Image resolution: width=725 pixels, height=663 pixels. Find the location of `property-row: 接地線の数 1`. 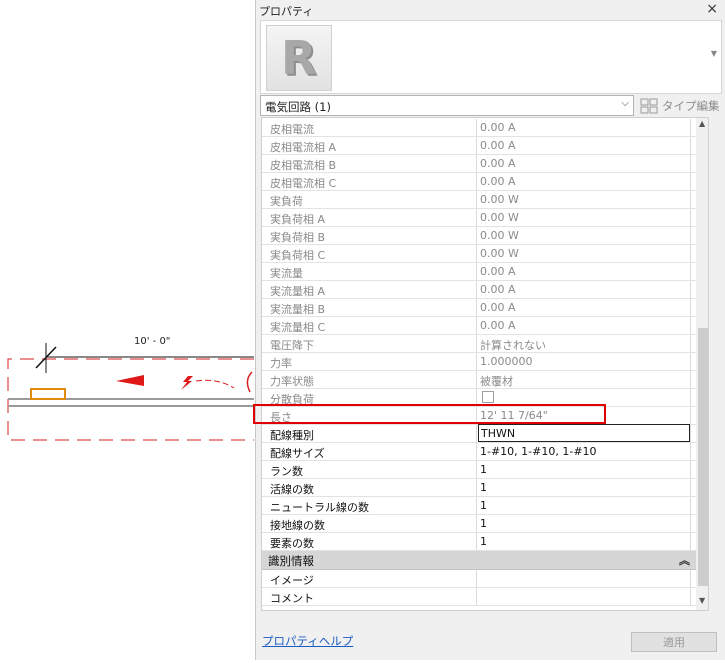

property-row: 接地線の数 1 is located at coordinates (479, 524).